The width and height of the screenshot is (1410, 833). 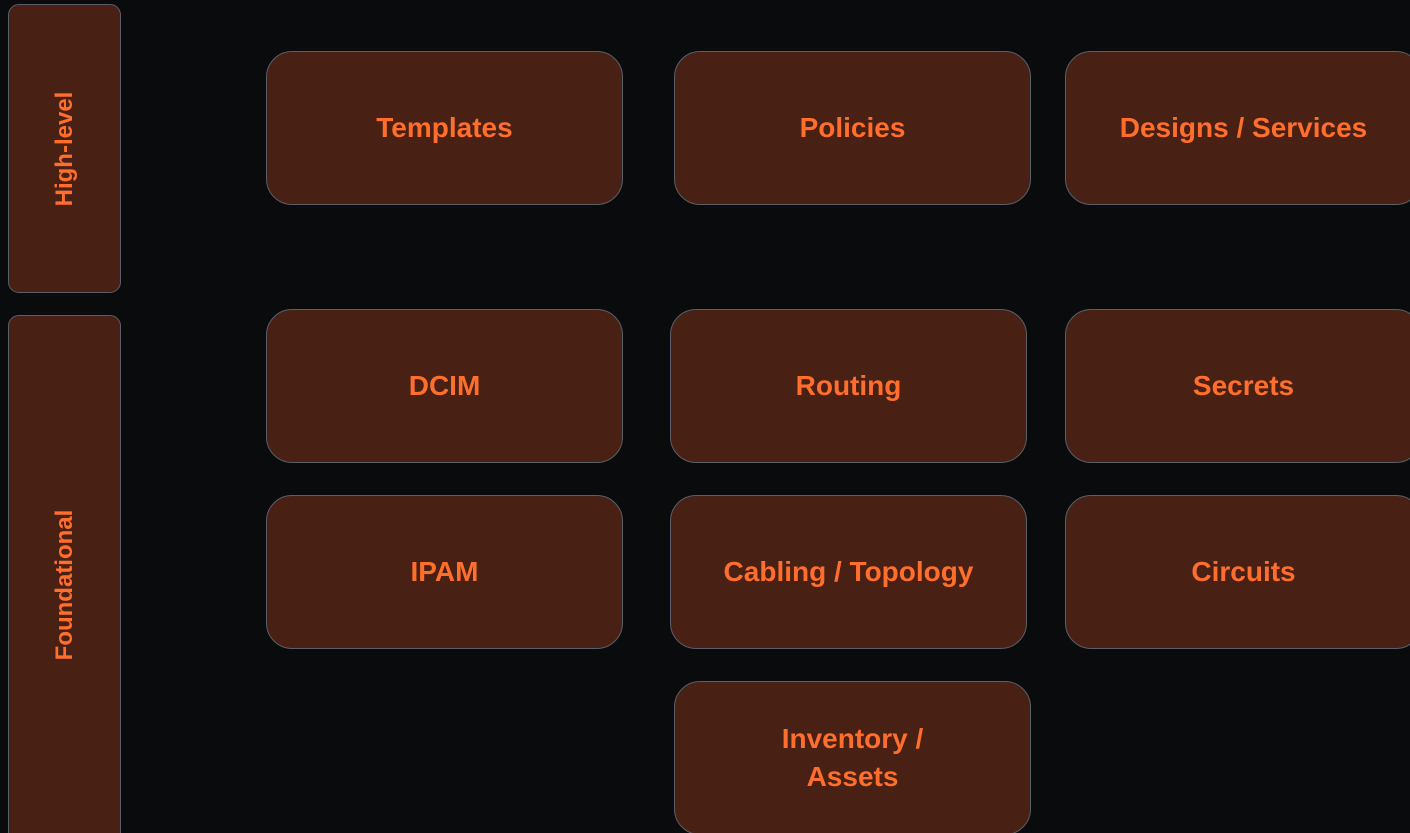 I want to click on box-circuits: Circuits, so click(x=1237, y=572).